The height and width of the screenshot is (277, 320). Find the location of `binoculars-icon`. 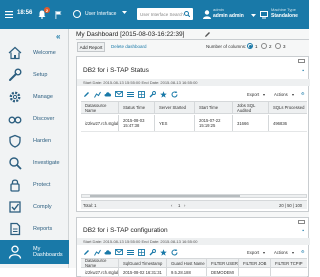

binoculars-icon is located at coordinates (15, 119).